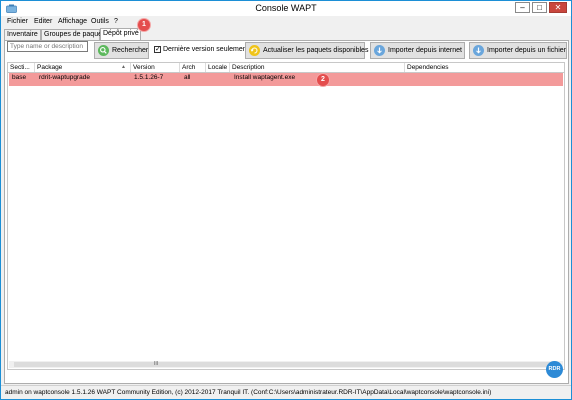 This screenshot has width=572, height=400. Describe the element at coordinates (286, 22) in the screenshot. I see `menu-bar: Fichier Editer Affichage Outils ?` at that location.